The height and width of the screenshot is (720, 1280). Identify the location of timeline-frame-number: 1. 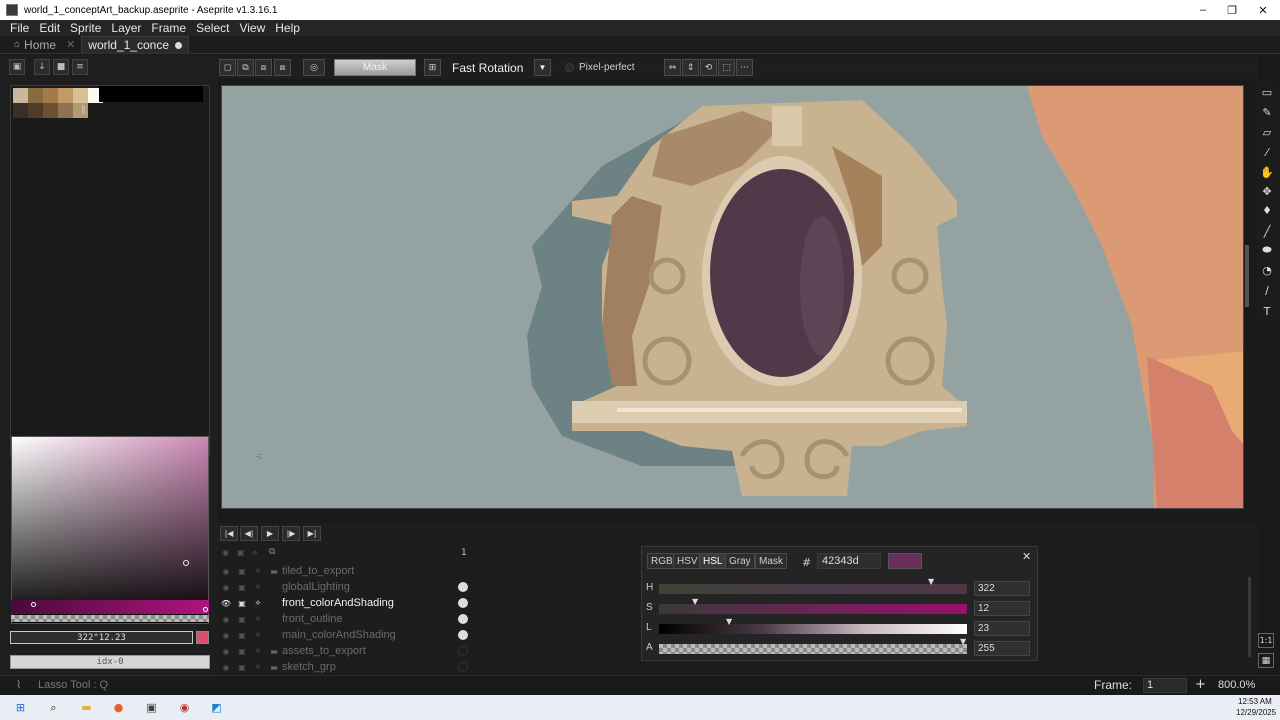
(464, 553).